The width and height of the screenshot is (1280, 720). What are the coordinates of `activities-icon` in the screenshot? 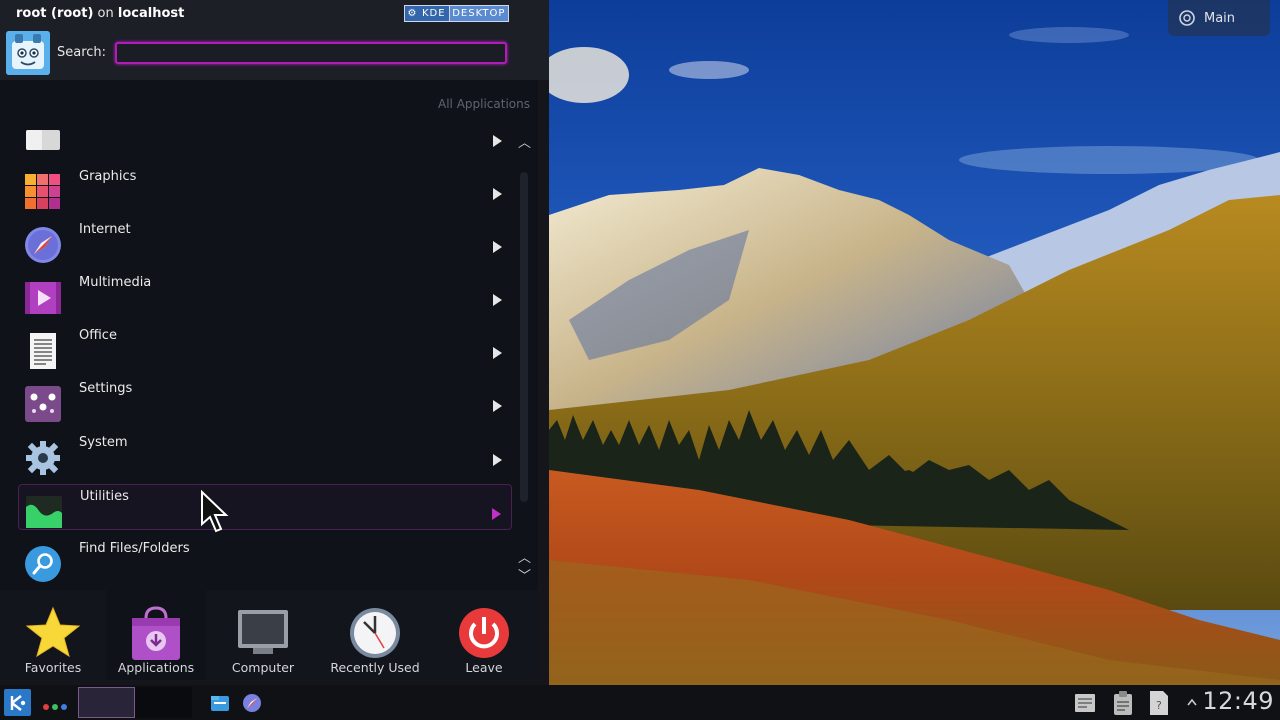 It's located at (56, 706).